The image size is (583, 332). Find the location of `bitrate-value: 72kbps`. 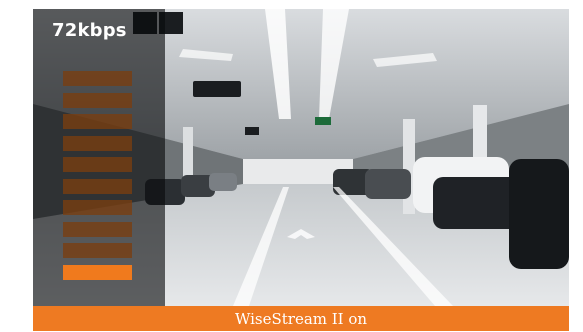

bitrate-value: 72kbps is located at coordinates (89, 30).